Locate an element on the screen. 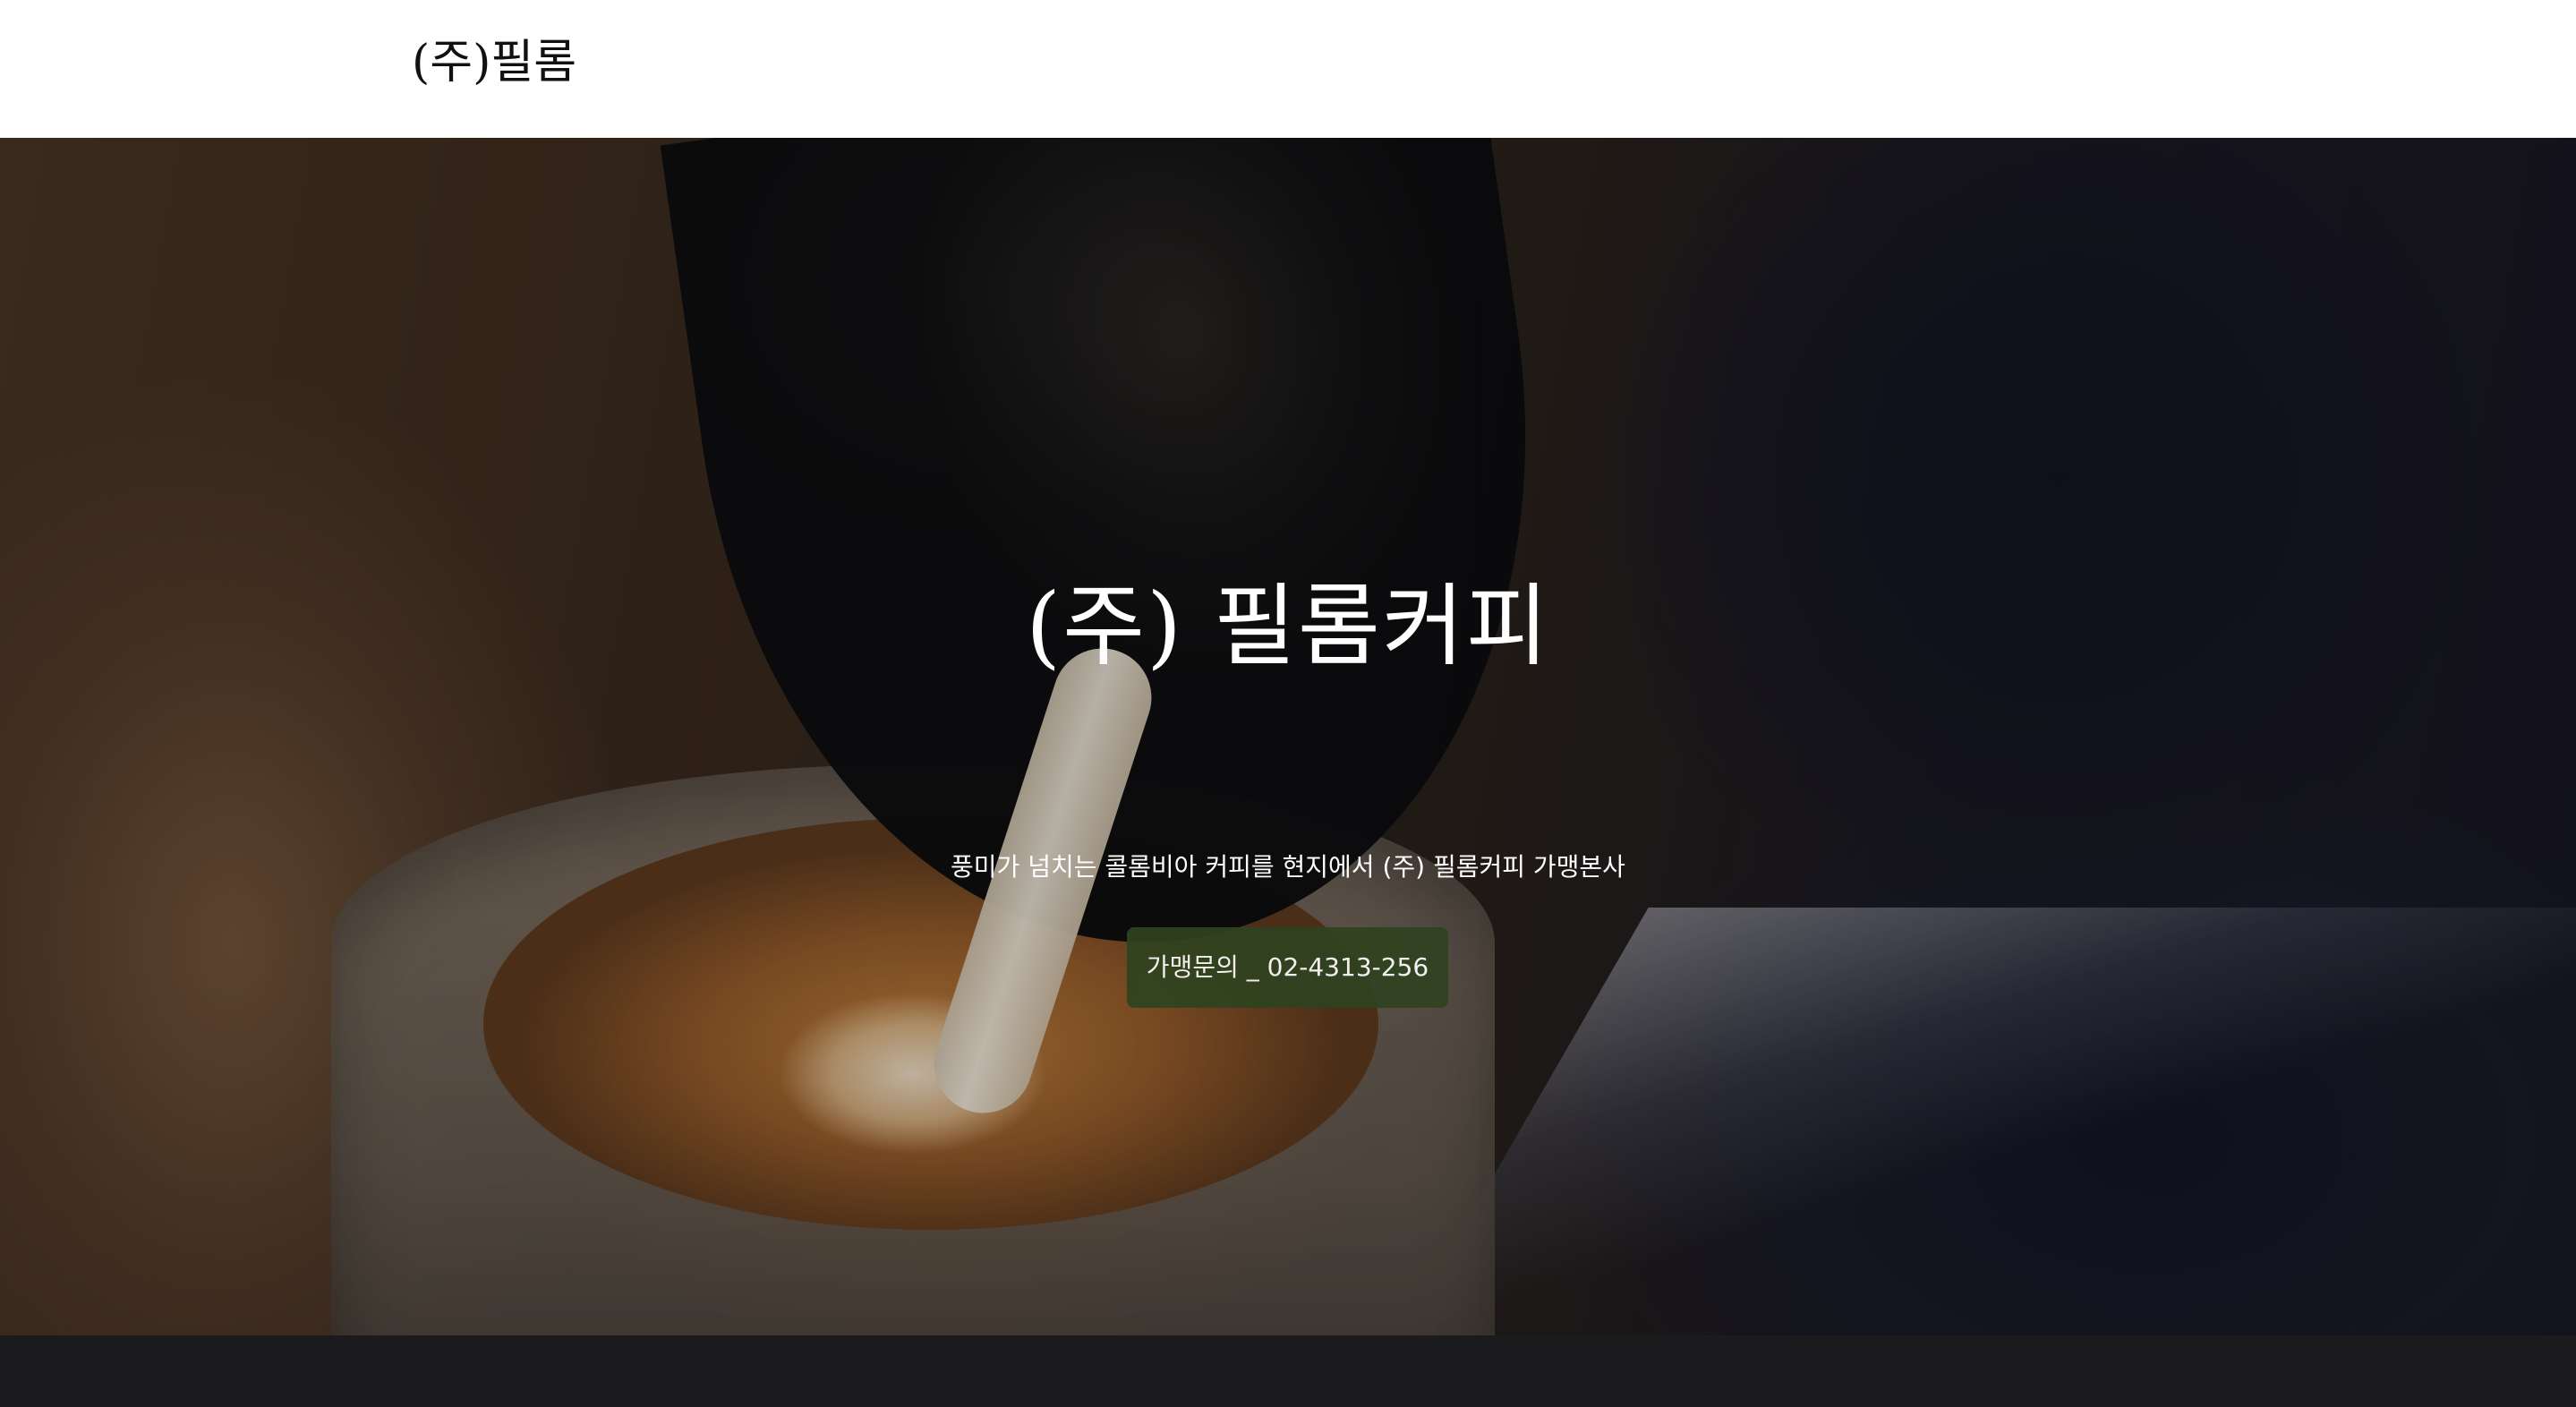 The image size is (2576, 1407). hero-subtitle: 풍미가 넘치는 콜롬비아 커피를 현지에서 (주) 필롬커피 가맹본사 is located at coordinates (1288, 867).